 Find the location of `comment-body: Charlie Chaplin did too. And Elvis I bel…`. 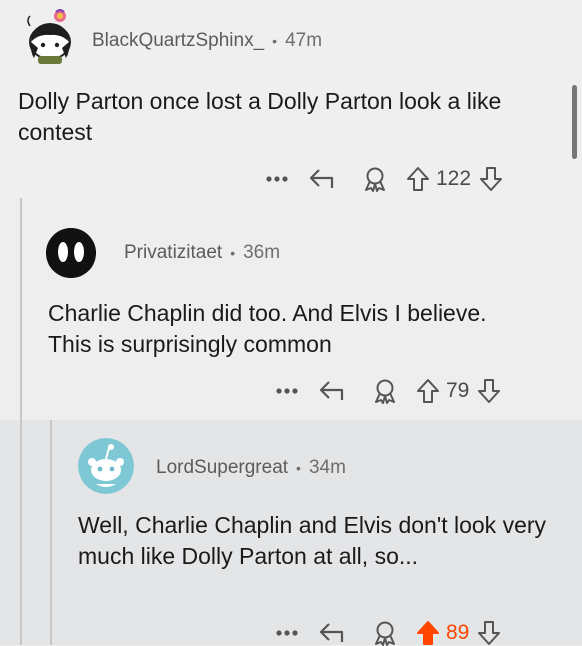

comment-body: Charlie Chaplin did too. And Elvis I bel… is located at coordinates (267, 328).